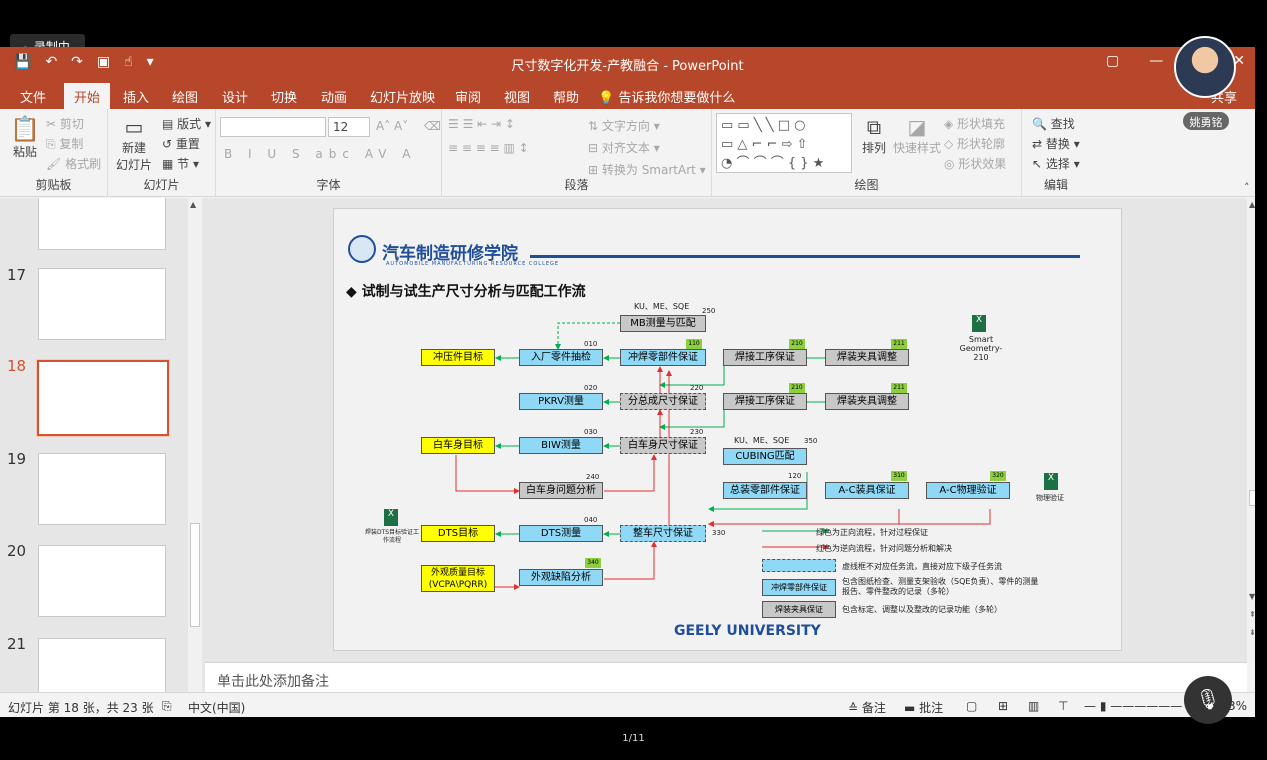 The height and width of the screenshot is (760, 1267). Describe the element at coordinates (392, 536) in the screenshot. I see `excel-label-3: 焊装DTS目标验证工作流程` at that location.